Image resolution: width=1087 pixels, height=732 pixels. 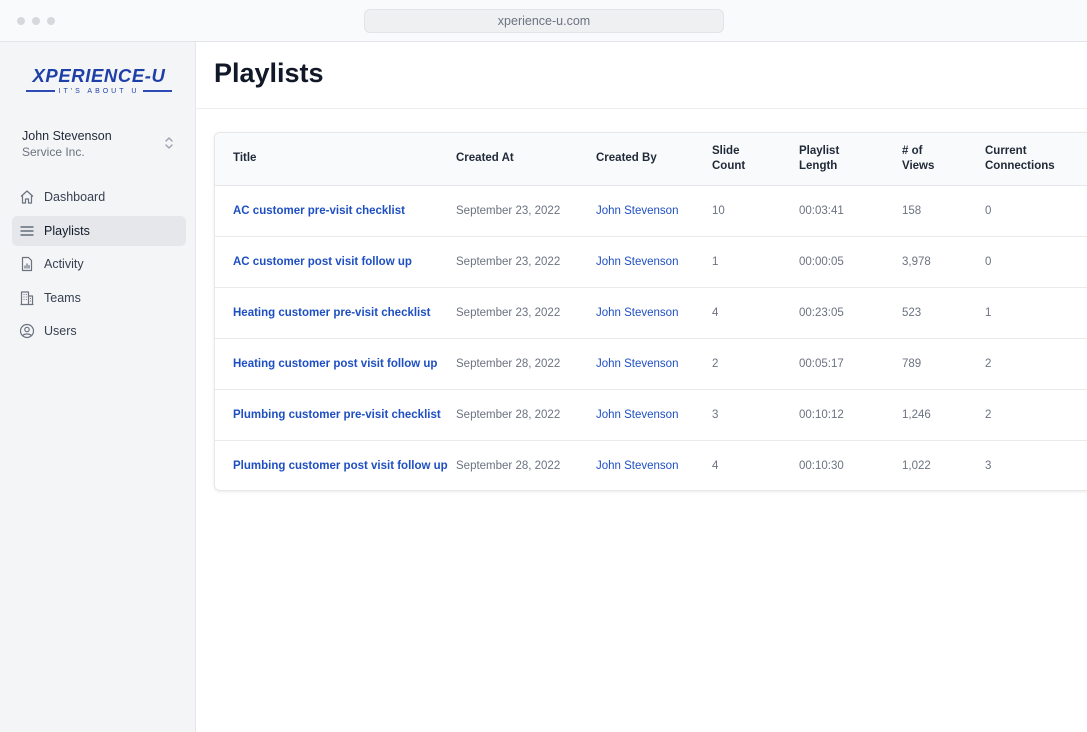 I want to click on views-cell: 1,246, so click(x=916, y=414).